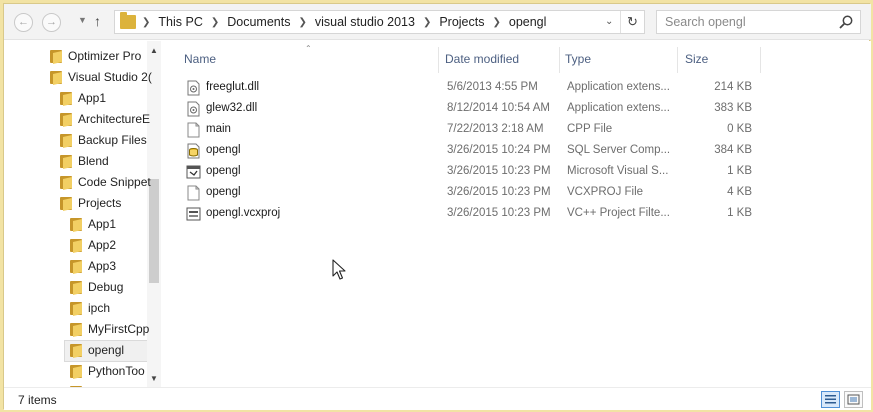  Describe the element at coordinates (112, 140) in the screenshot. I see `nav-item-label: Backup Files` at that location.